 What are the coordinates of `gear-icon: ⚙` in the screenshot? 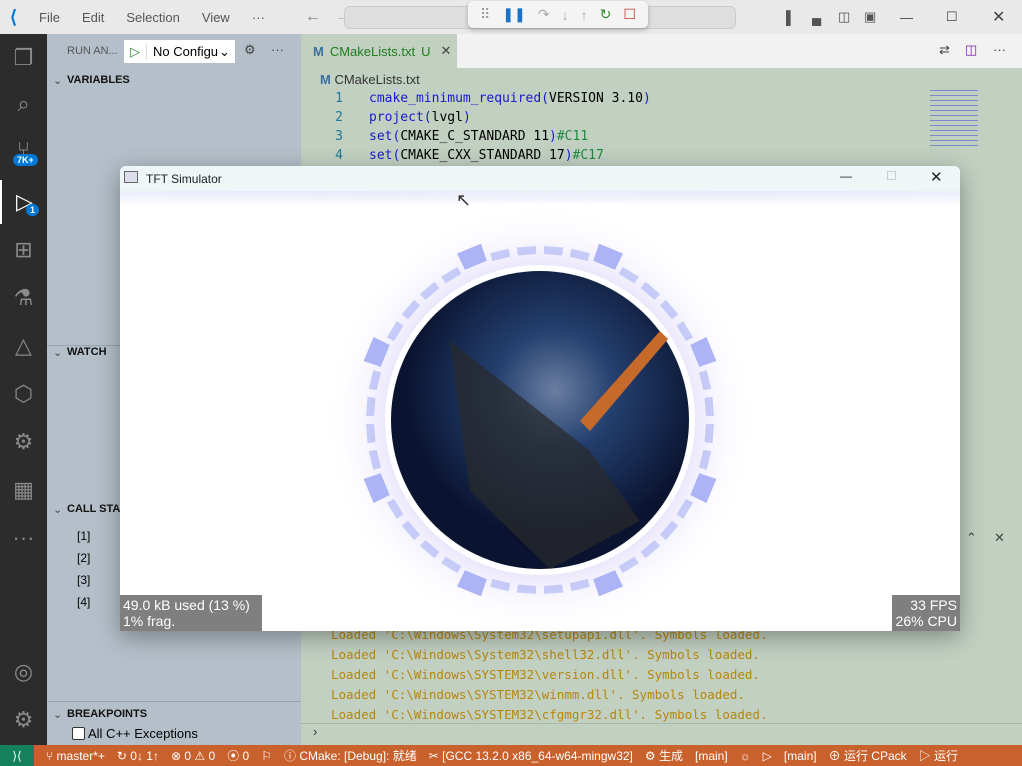 It's located at (250, 50).